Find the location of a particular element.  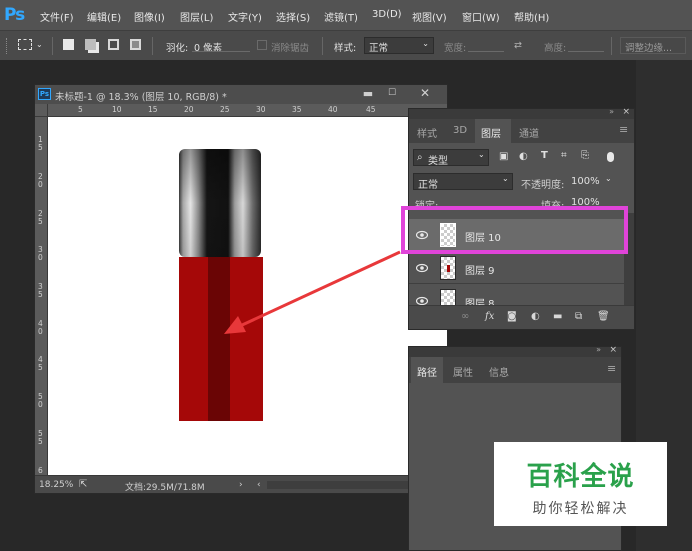

layers-panel-tabs: 样式 3D 图层 通道 ≡ is located at coordinates (521, 131).